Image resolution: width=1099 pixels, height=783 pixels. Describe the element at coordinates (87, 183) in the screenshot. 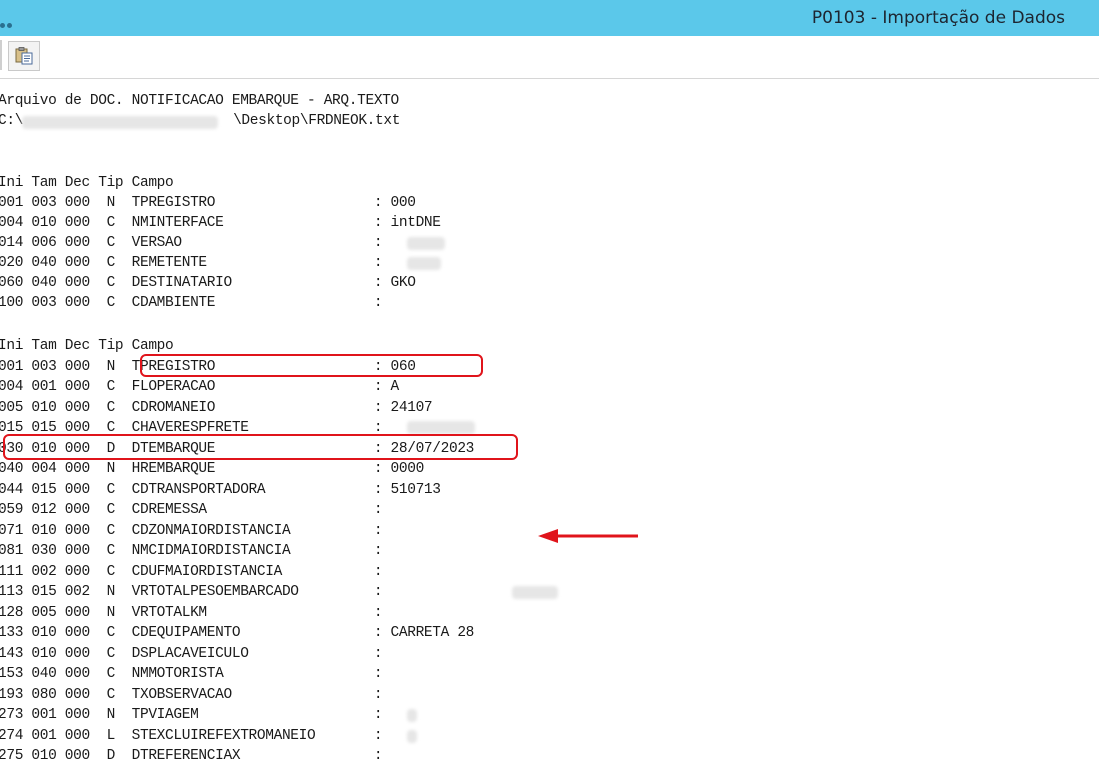

I see `section1-heading: Ini Tam Dec Tip Campo` at that location.